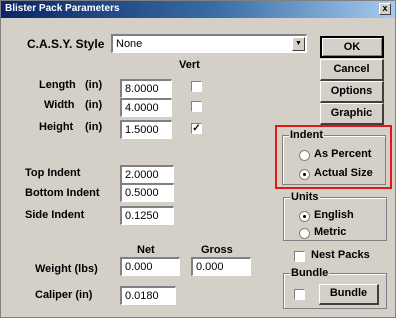 This screenshot has height=318, width=396. What do you see at coordinates (189, 65) in the screenshot?
I see `vert-column-header: Vert` at bounding box center [189, 65].